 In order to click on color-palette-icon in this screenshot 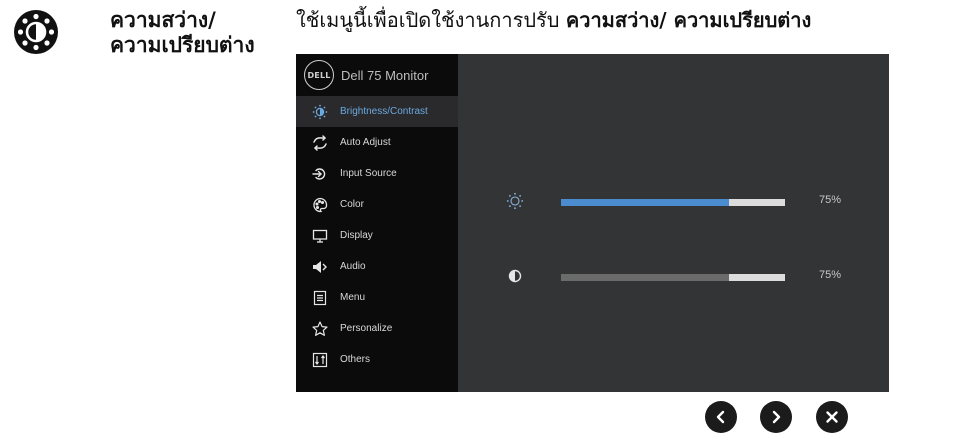, I will do `click(320, 205)`.